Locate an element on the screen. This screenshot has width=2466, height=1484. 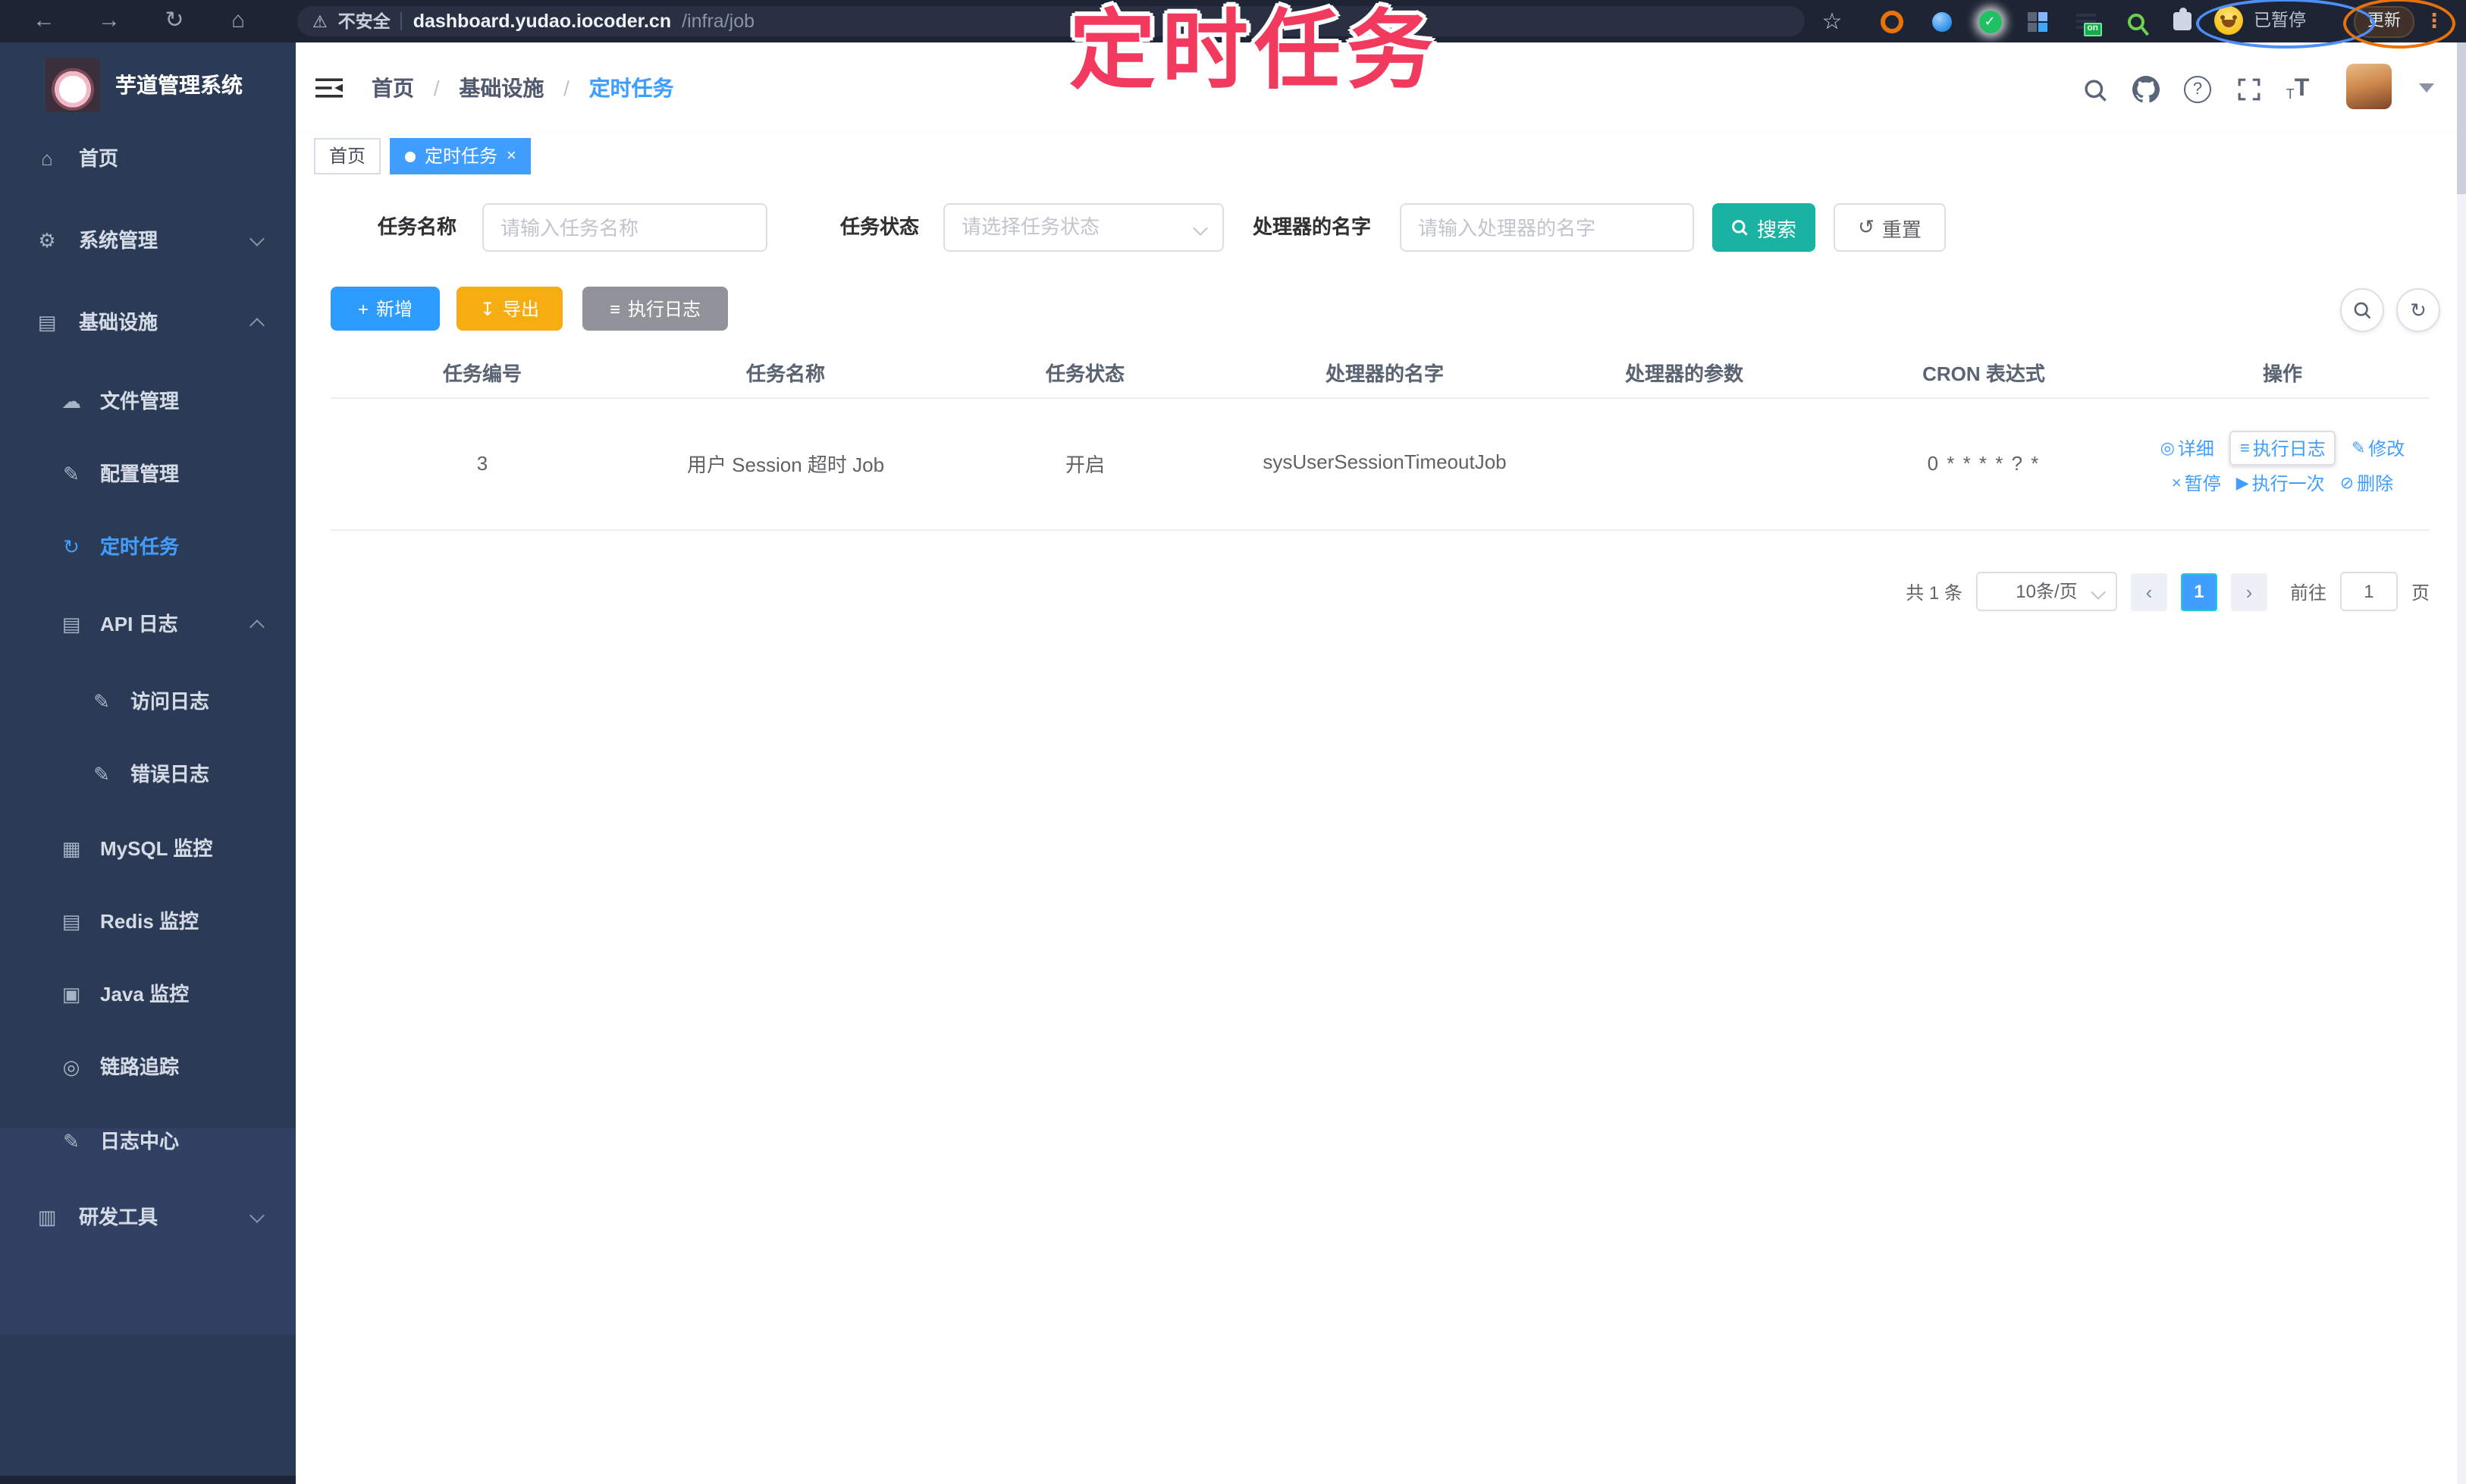
help-icon: ? is located at coordinates (2197, 89).